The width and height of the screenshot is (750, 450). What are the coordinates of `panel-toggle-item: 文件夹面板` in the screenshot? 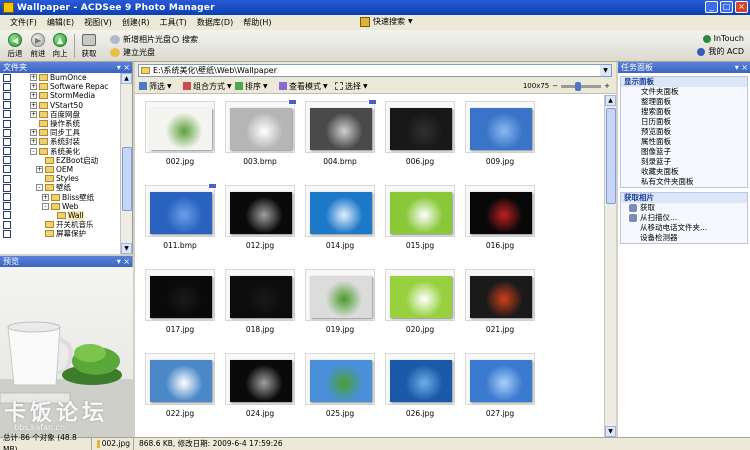 It's located at (684, 92).